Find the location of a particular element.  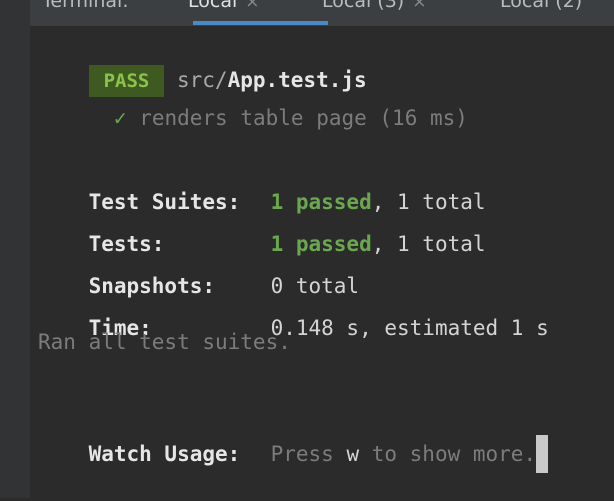

tab-label: Local (2) is located at coordinates (541, 6).